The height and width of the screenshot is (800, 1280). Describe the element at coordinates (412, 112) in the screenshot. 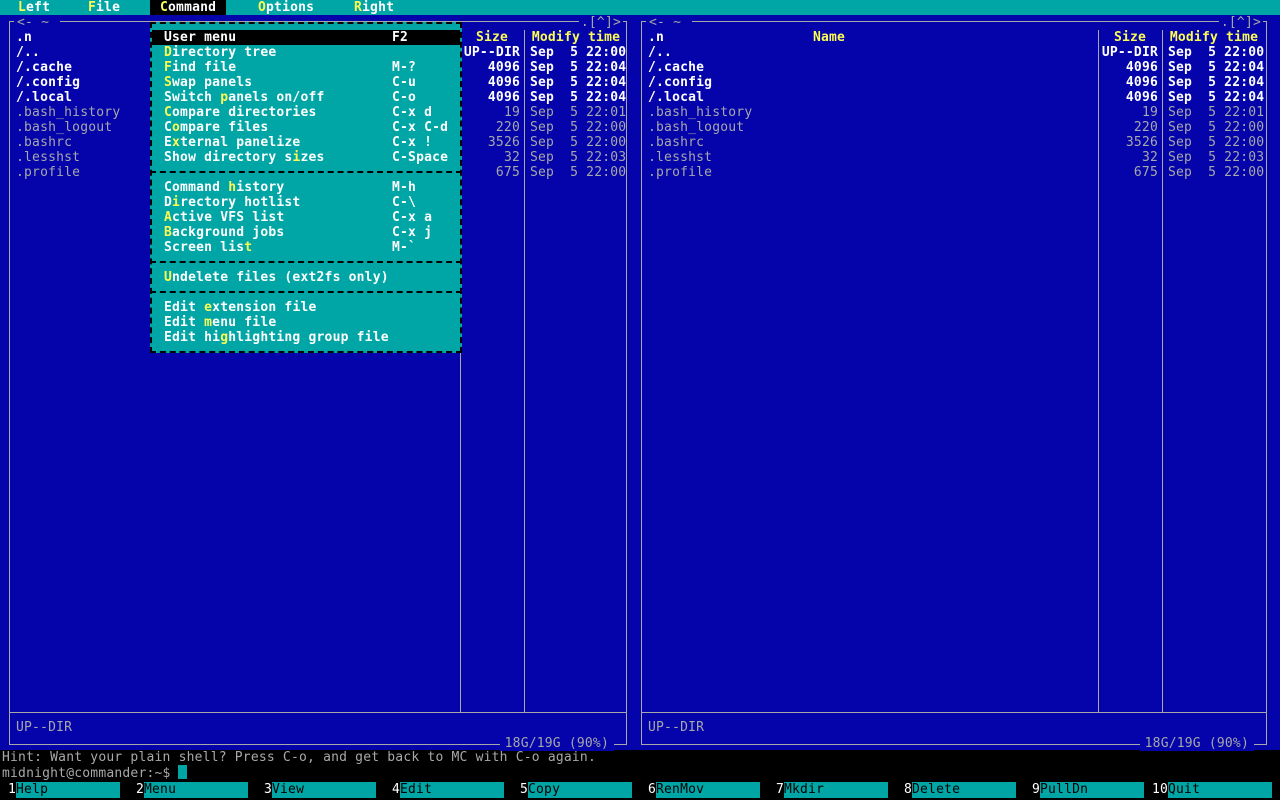

I see `menu-item-shortcut: C-x d` at that location.